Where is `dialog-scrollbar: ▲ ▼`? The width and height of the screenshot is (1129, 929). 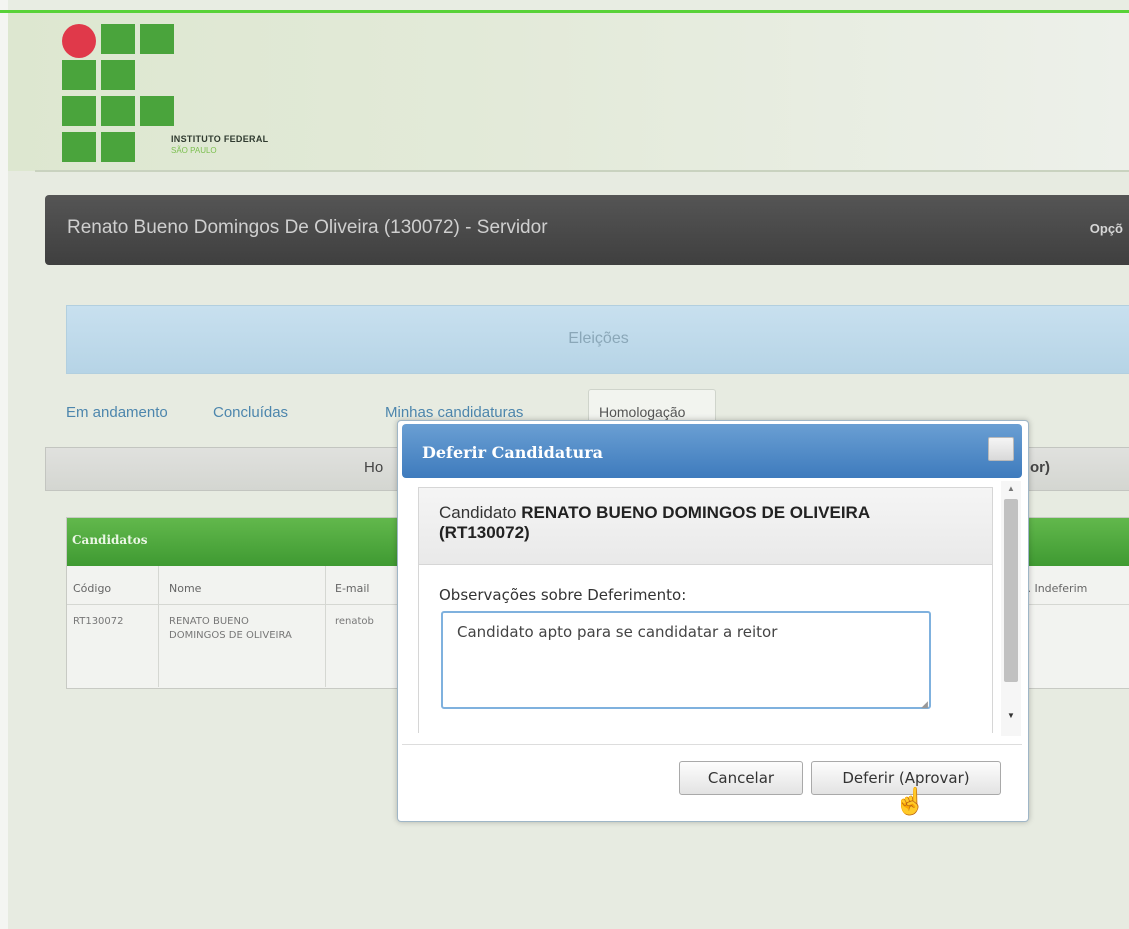
dialog-scrollbar: ▲ ▼ is located at coordinates (1011, 608).